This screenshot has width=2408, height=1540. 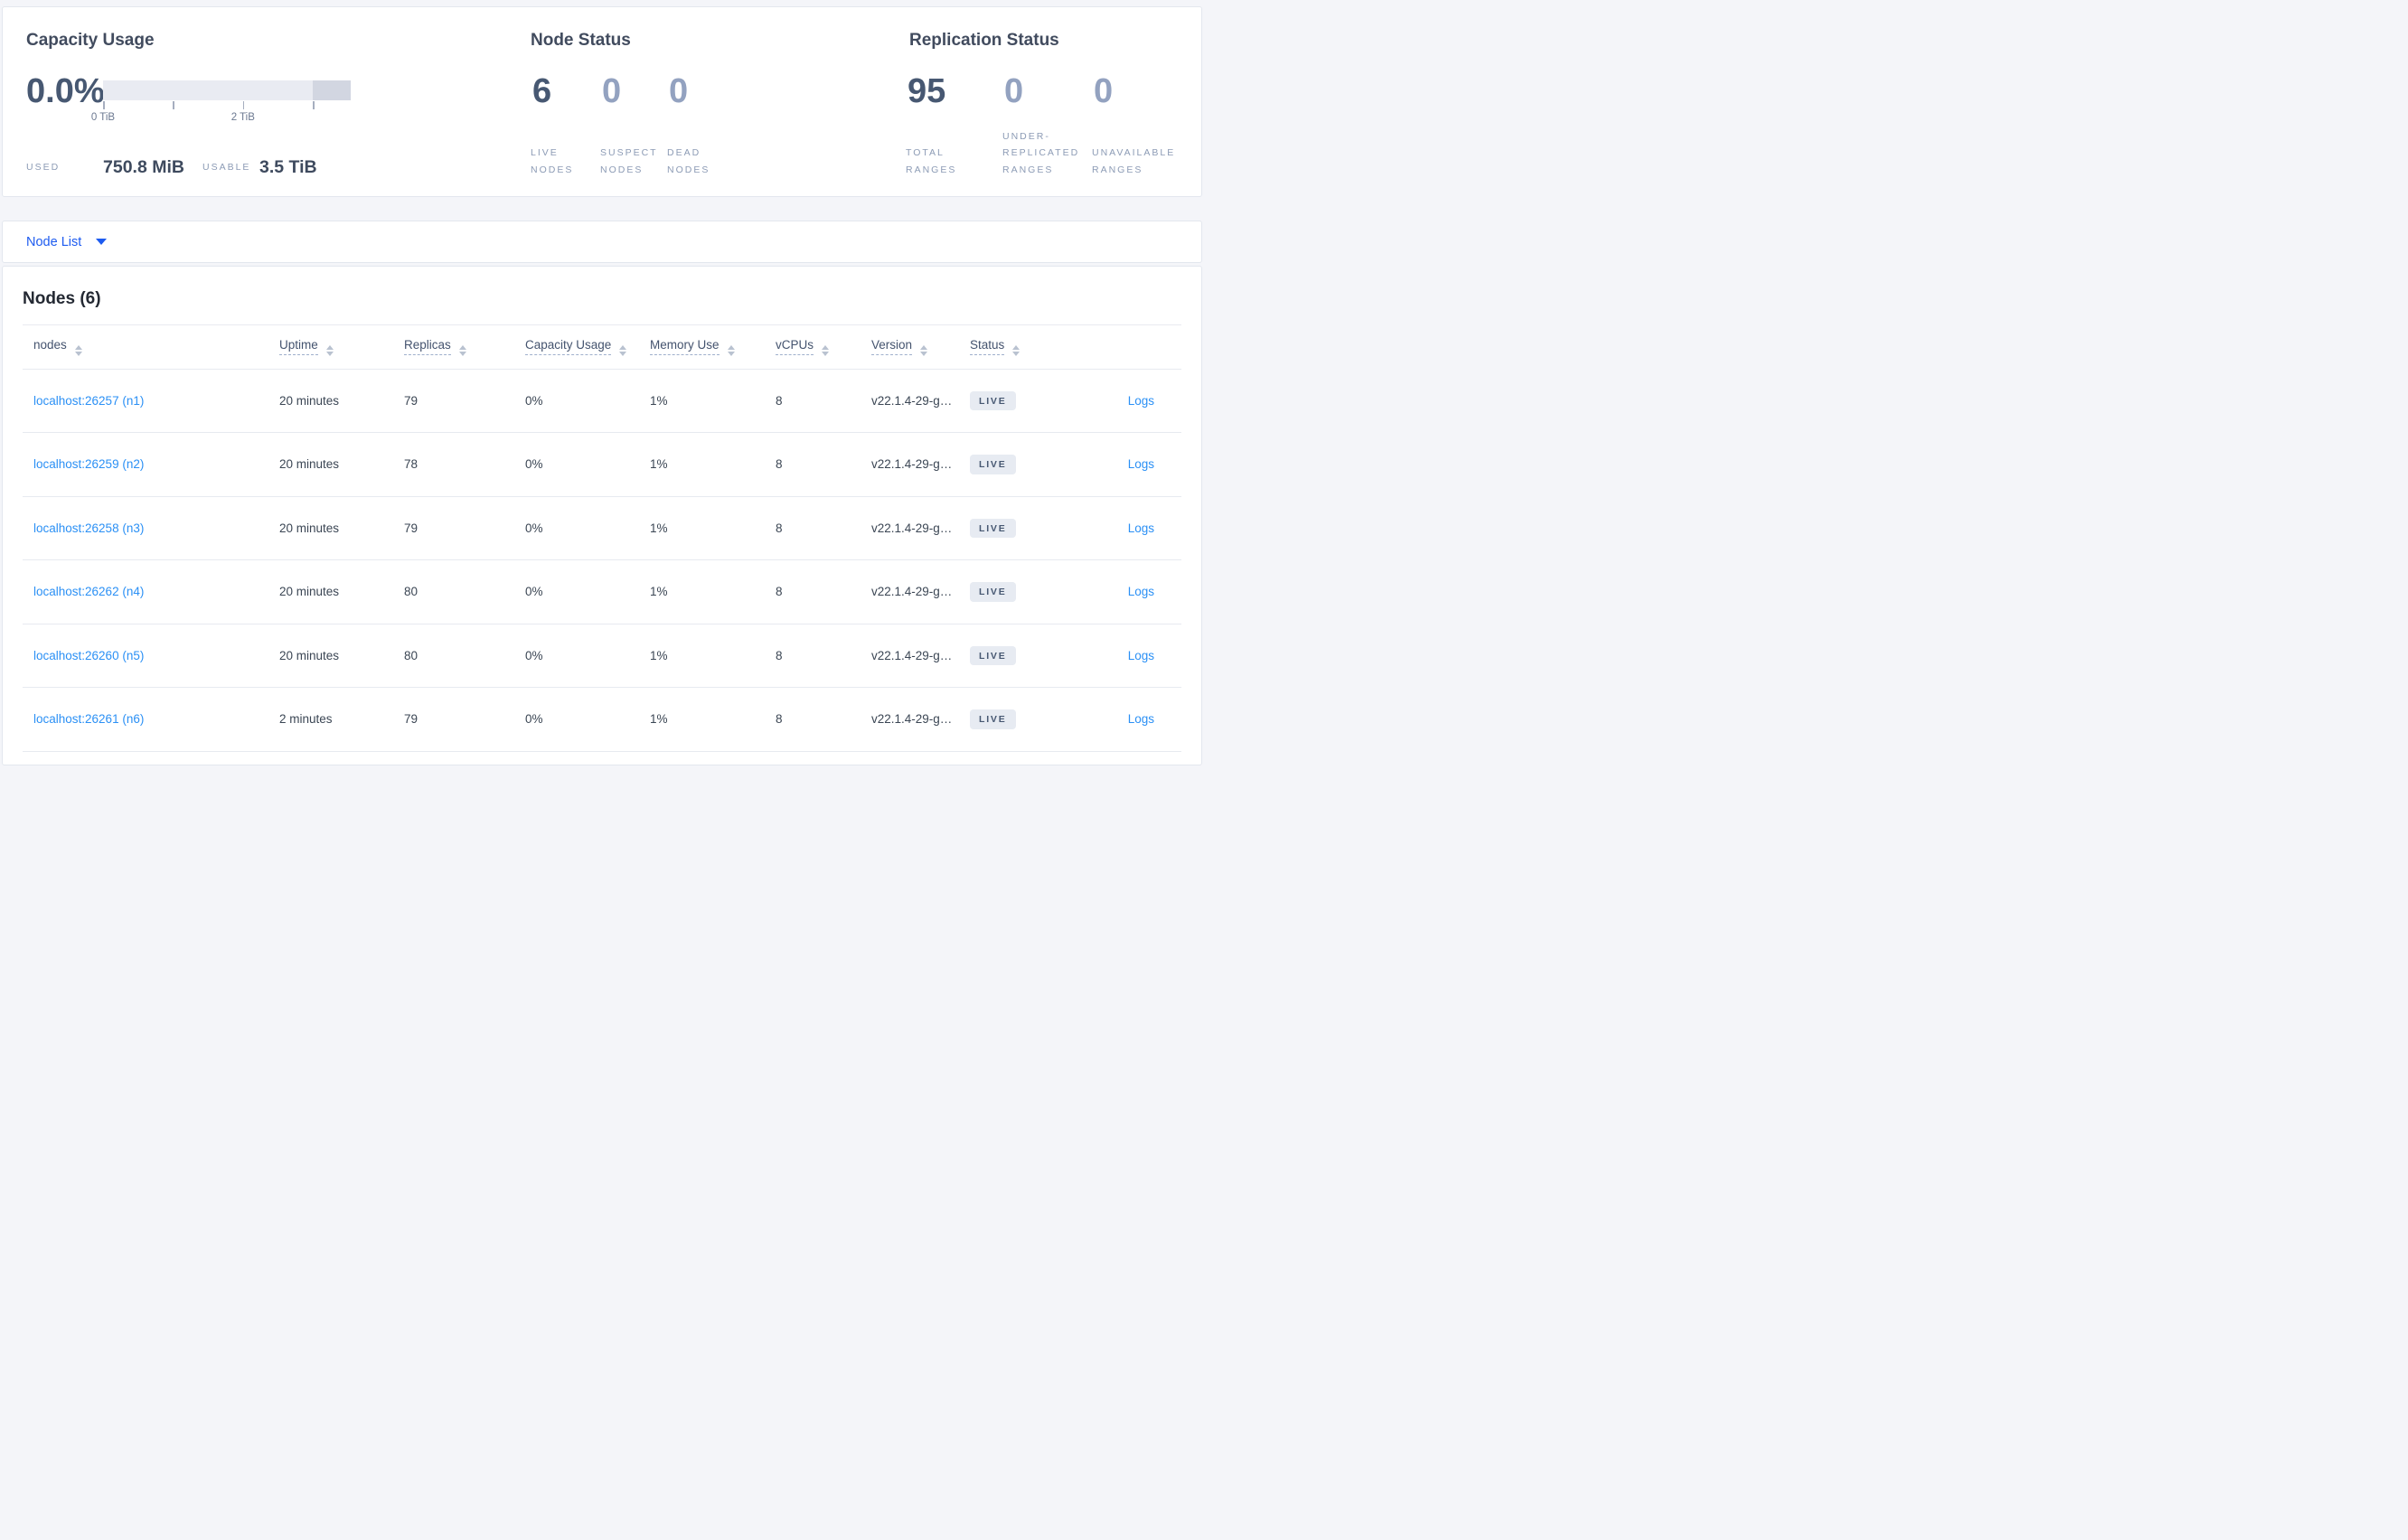 I want to click on total-ranges-stat: 95 TOTAL RANGES, so click(x=954, y=125).